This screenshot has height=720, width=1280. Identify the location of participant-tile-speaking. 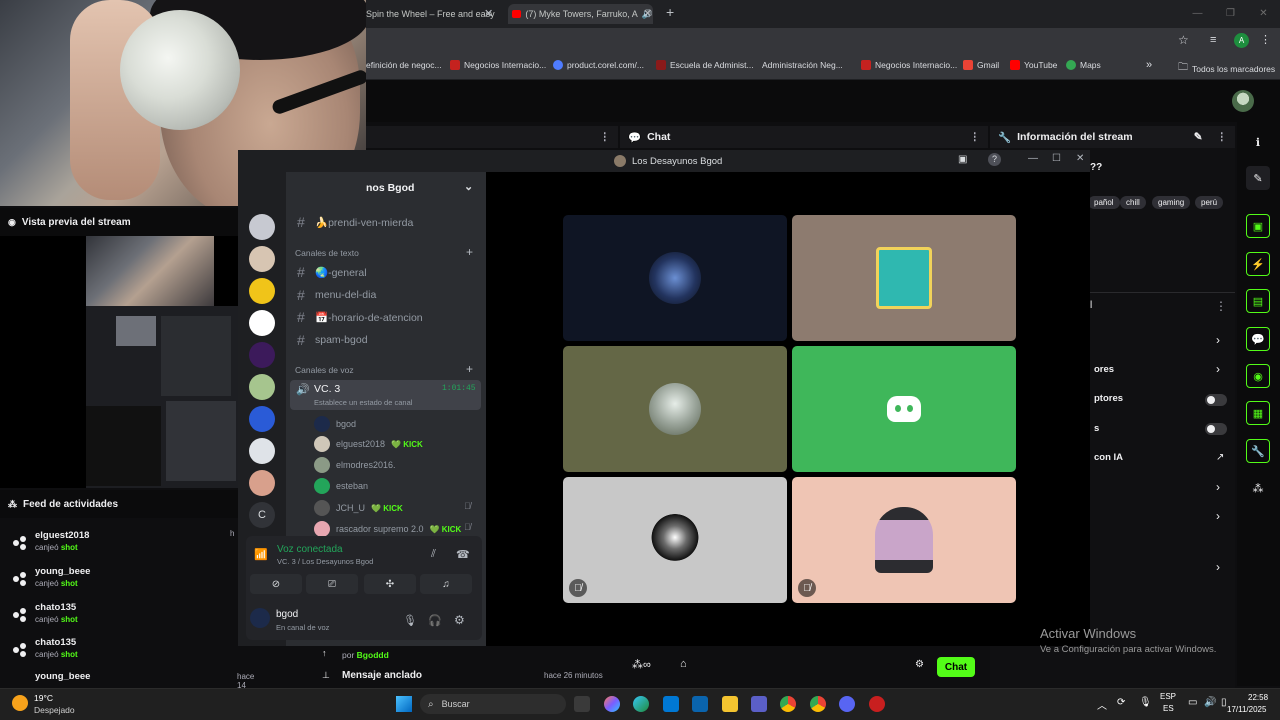
(904, 409).